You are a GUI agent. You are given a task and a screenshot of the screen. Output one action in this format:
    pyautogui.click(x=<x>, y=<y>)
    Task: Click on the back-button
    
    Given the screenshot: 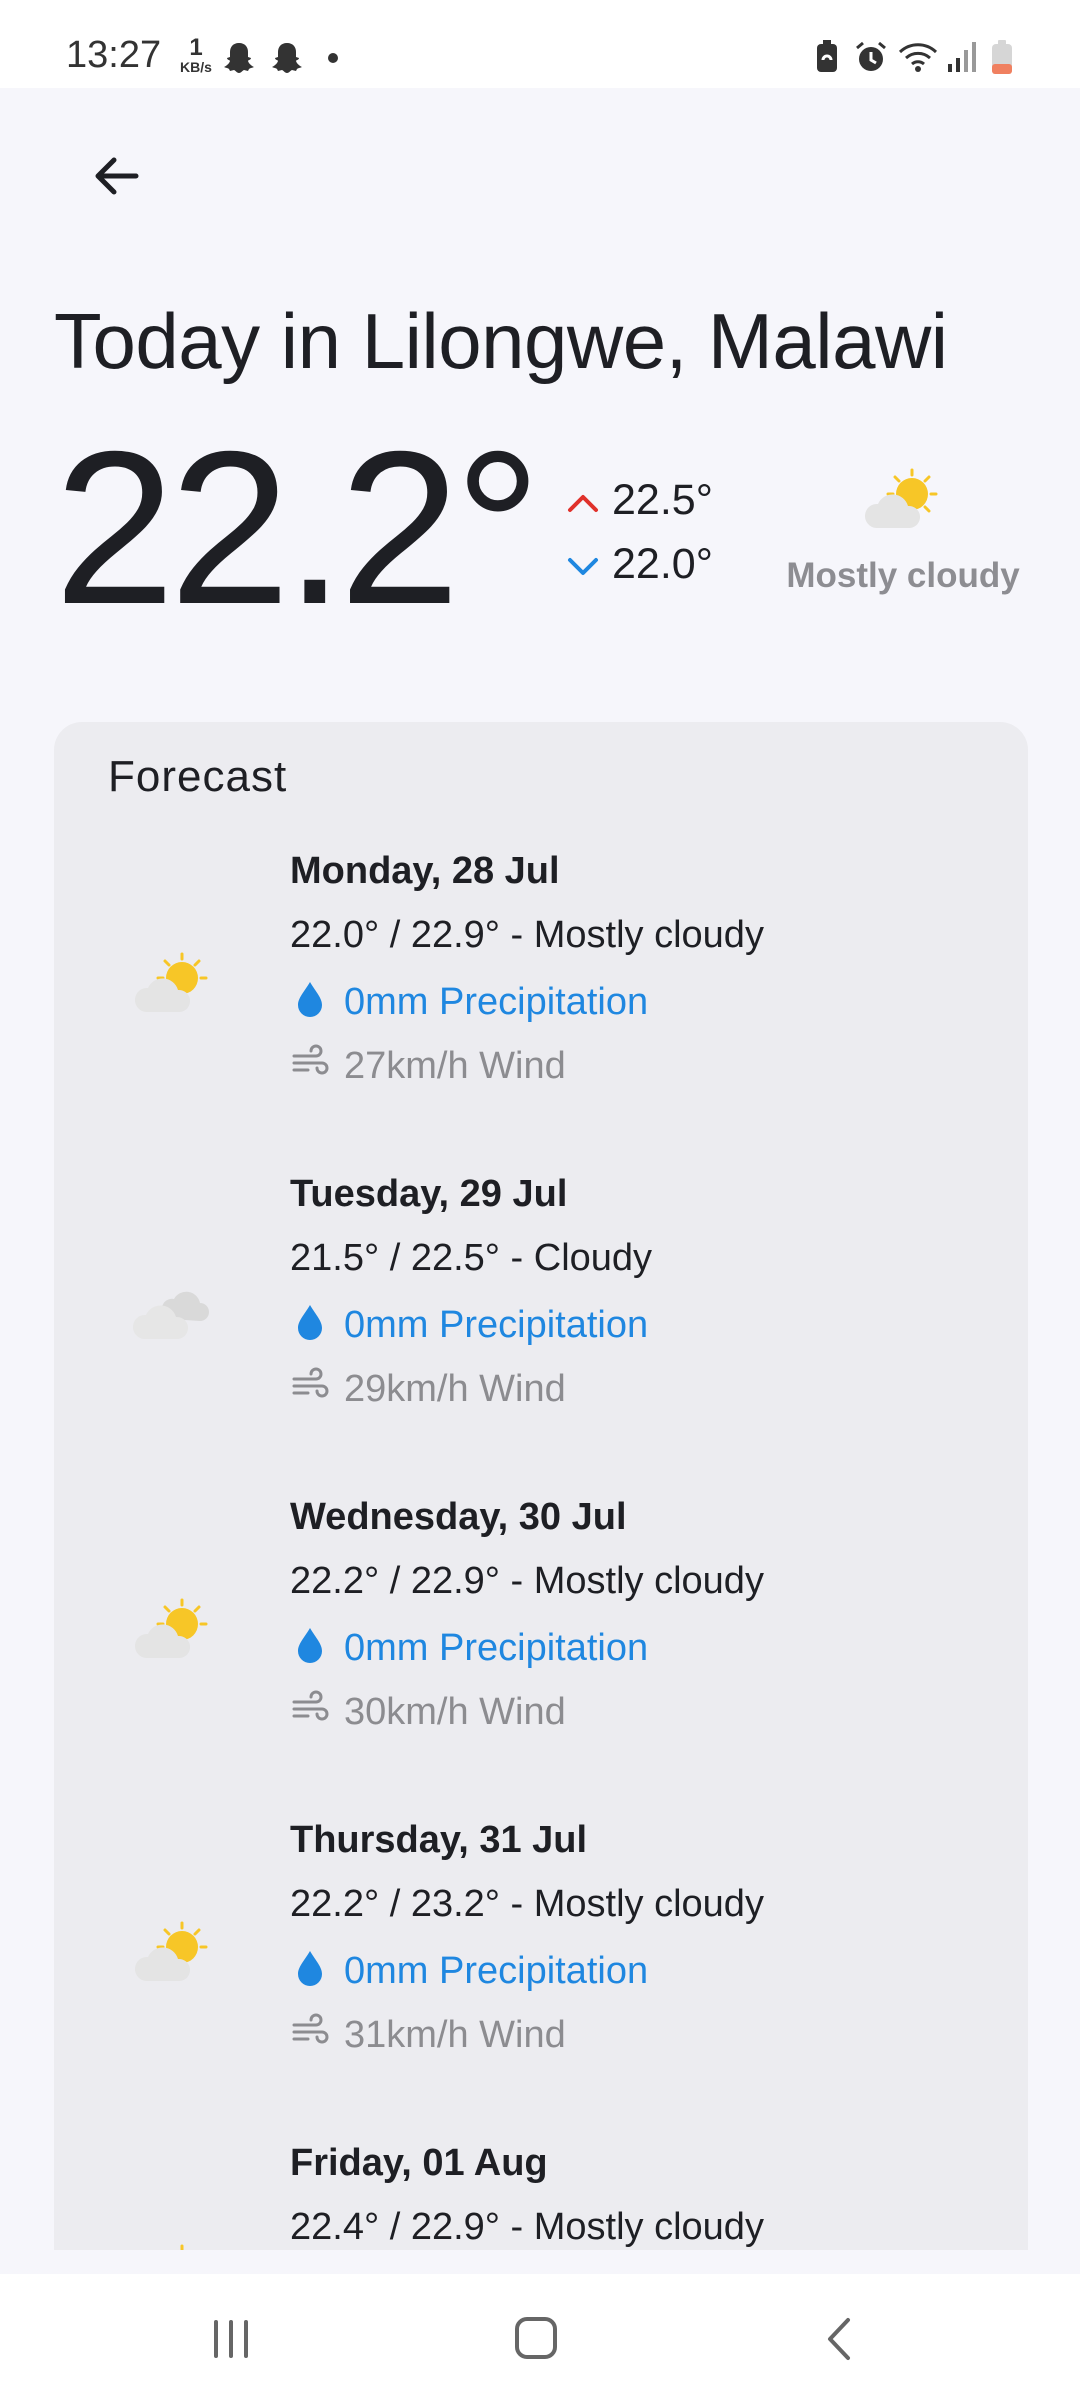 What is the action you would take?
    pyautogui.click(x=116, y=176)
    